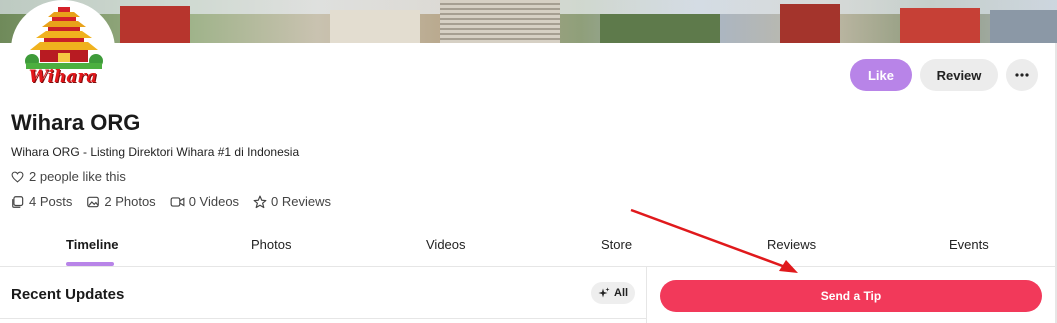  What do you see at coordinates (64, 38) in the screenshot?
I see `pagoda-logo-icon` at bounding box center [64, 38].